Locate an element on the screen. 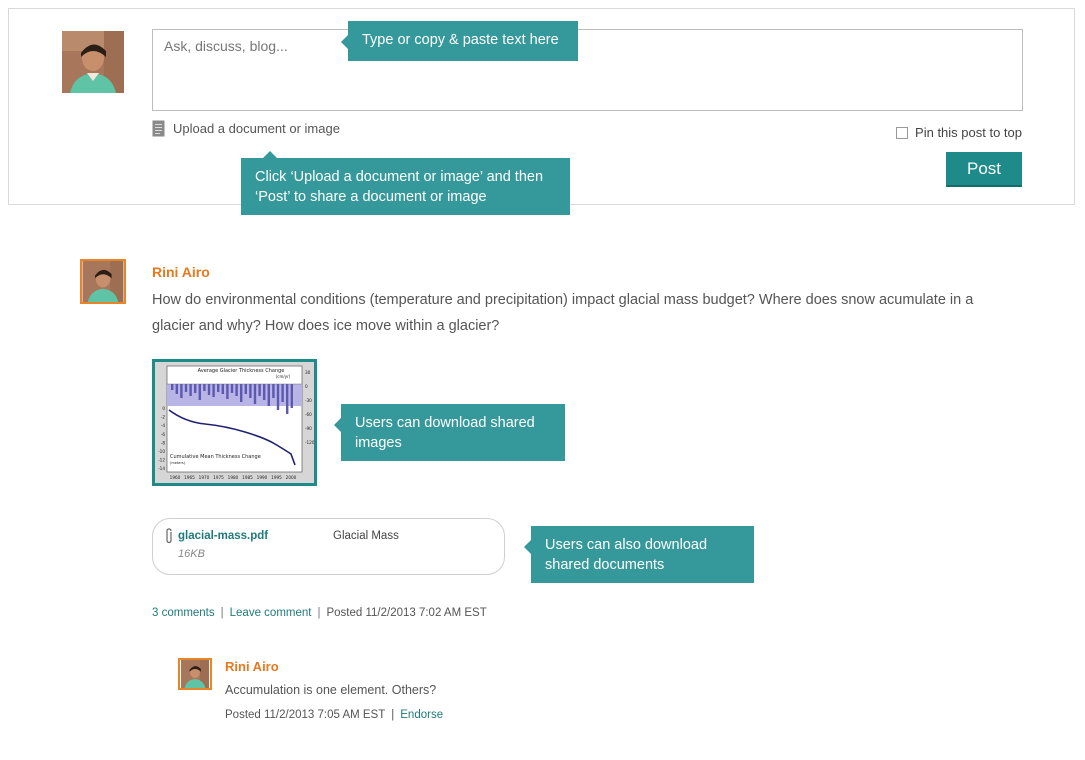  leave-comment-link: Leave comment is located at coordinates (271, 613).